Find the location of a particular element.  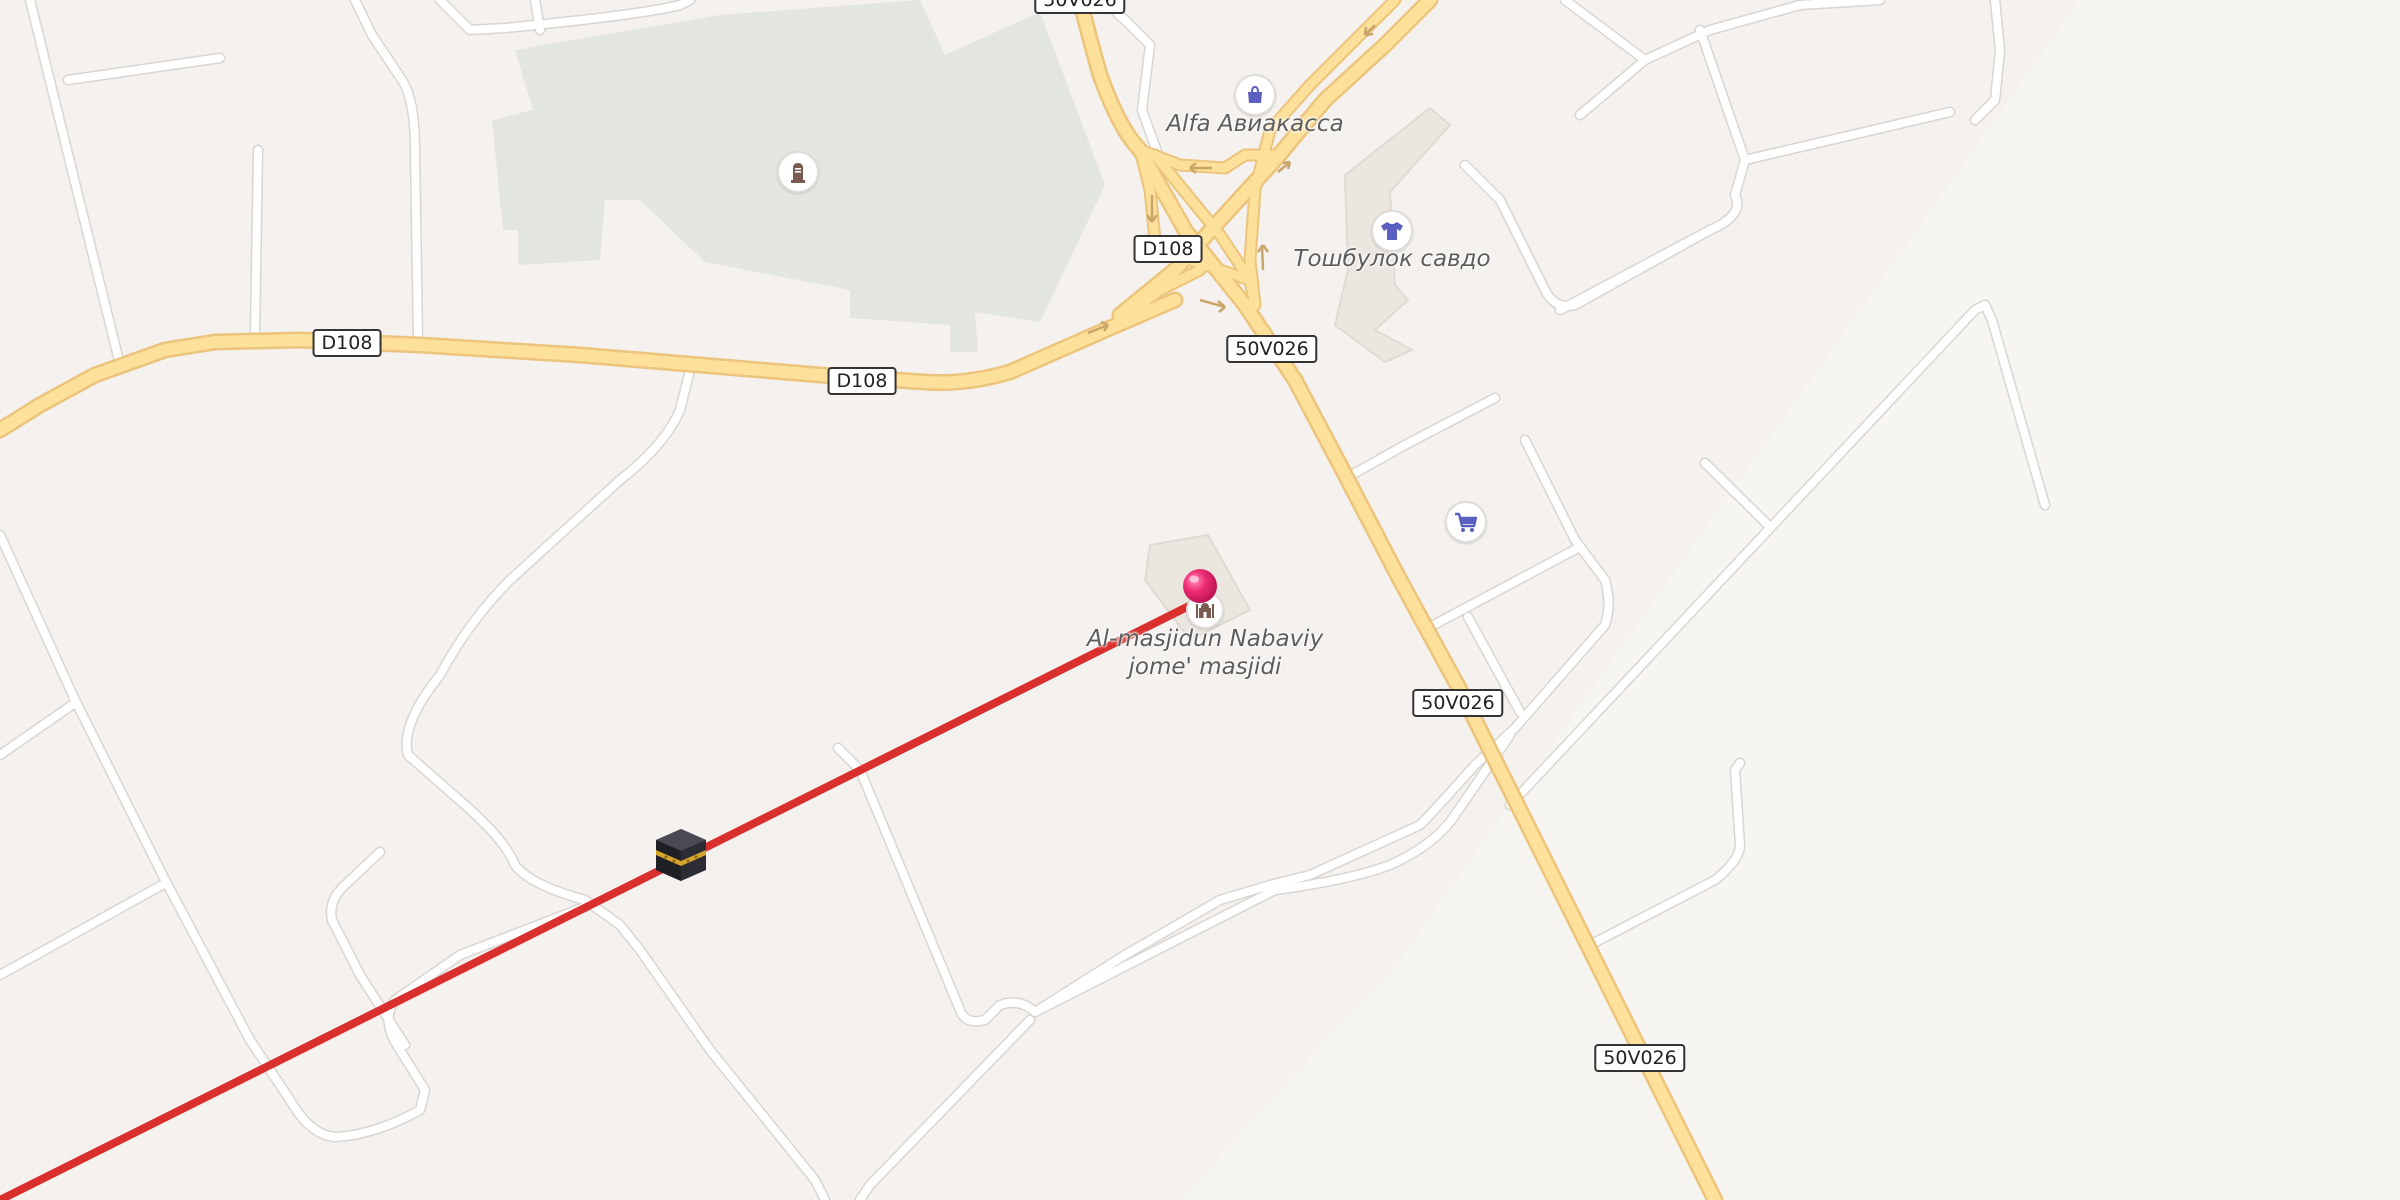

shopping-cart-icon is located at coordinates (1466, 522).